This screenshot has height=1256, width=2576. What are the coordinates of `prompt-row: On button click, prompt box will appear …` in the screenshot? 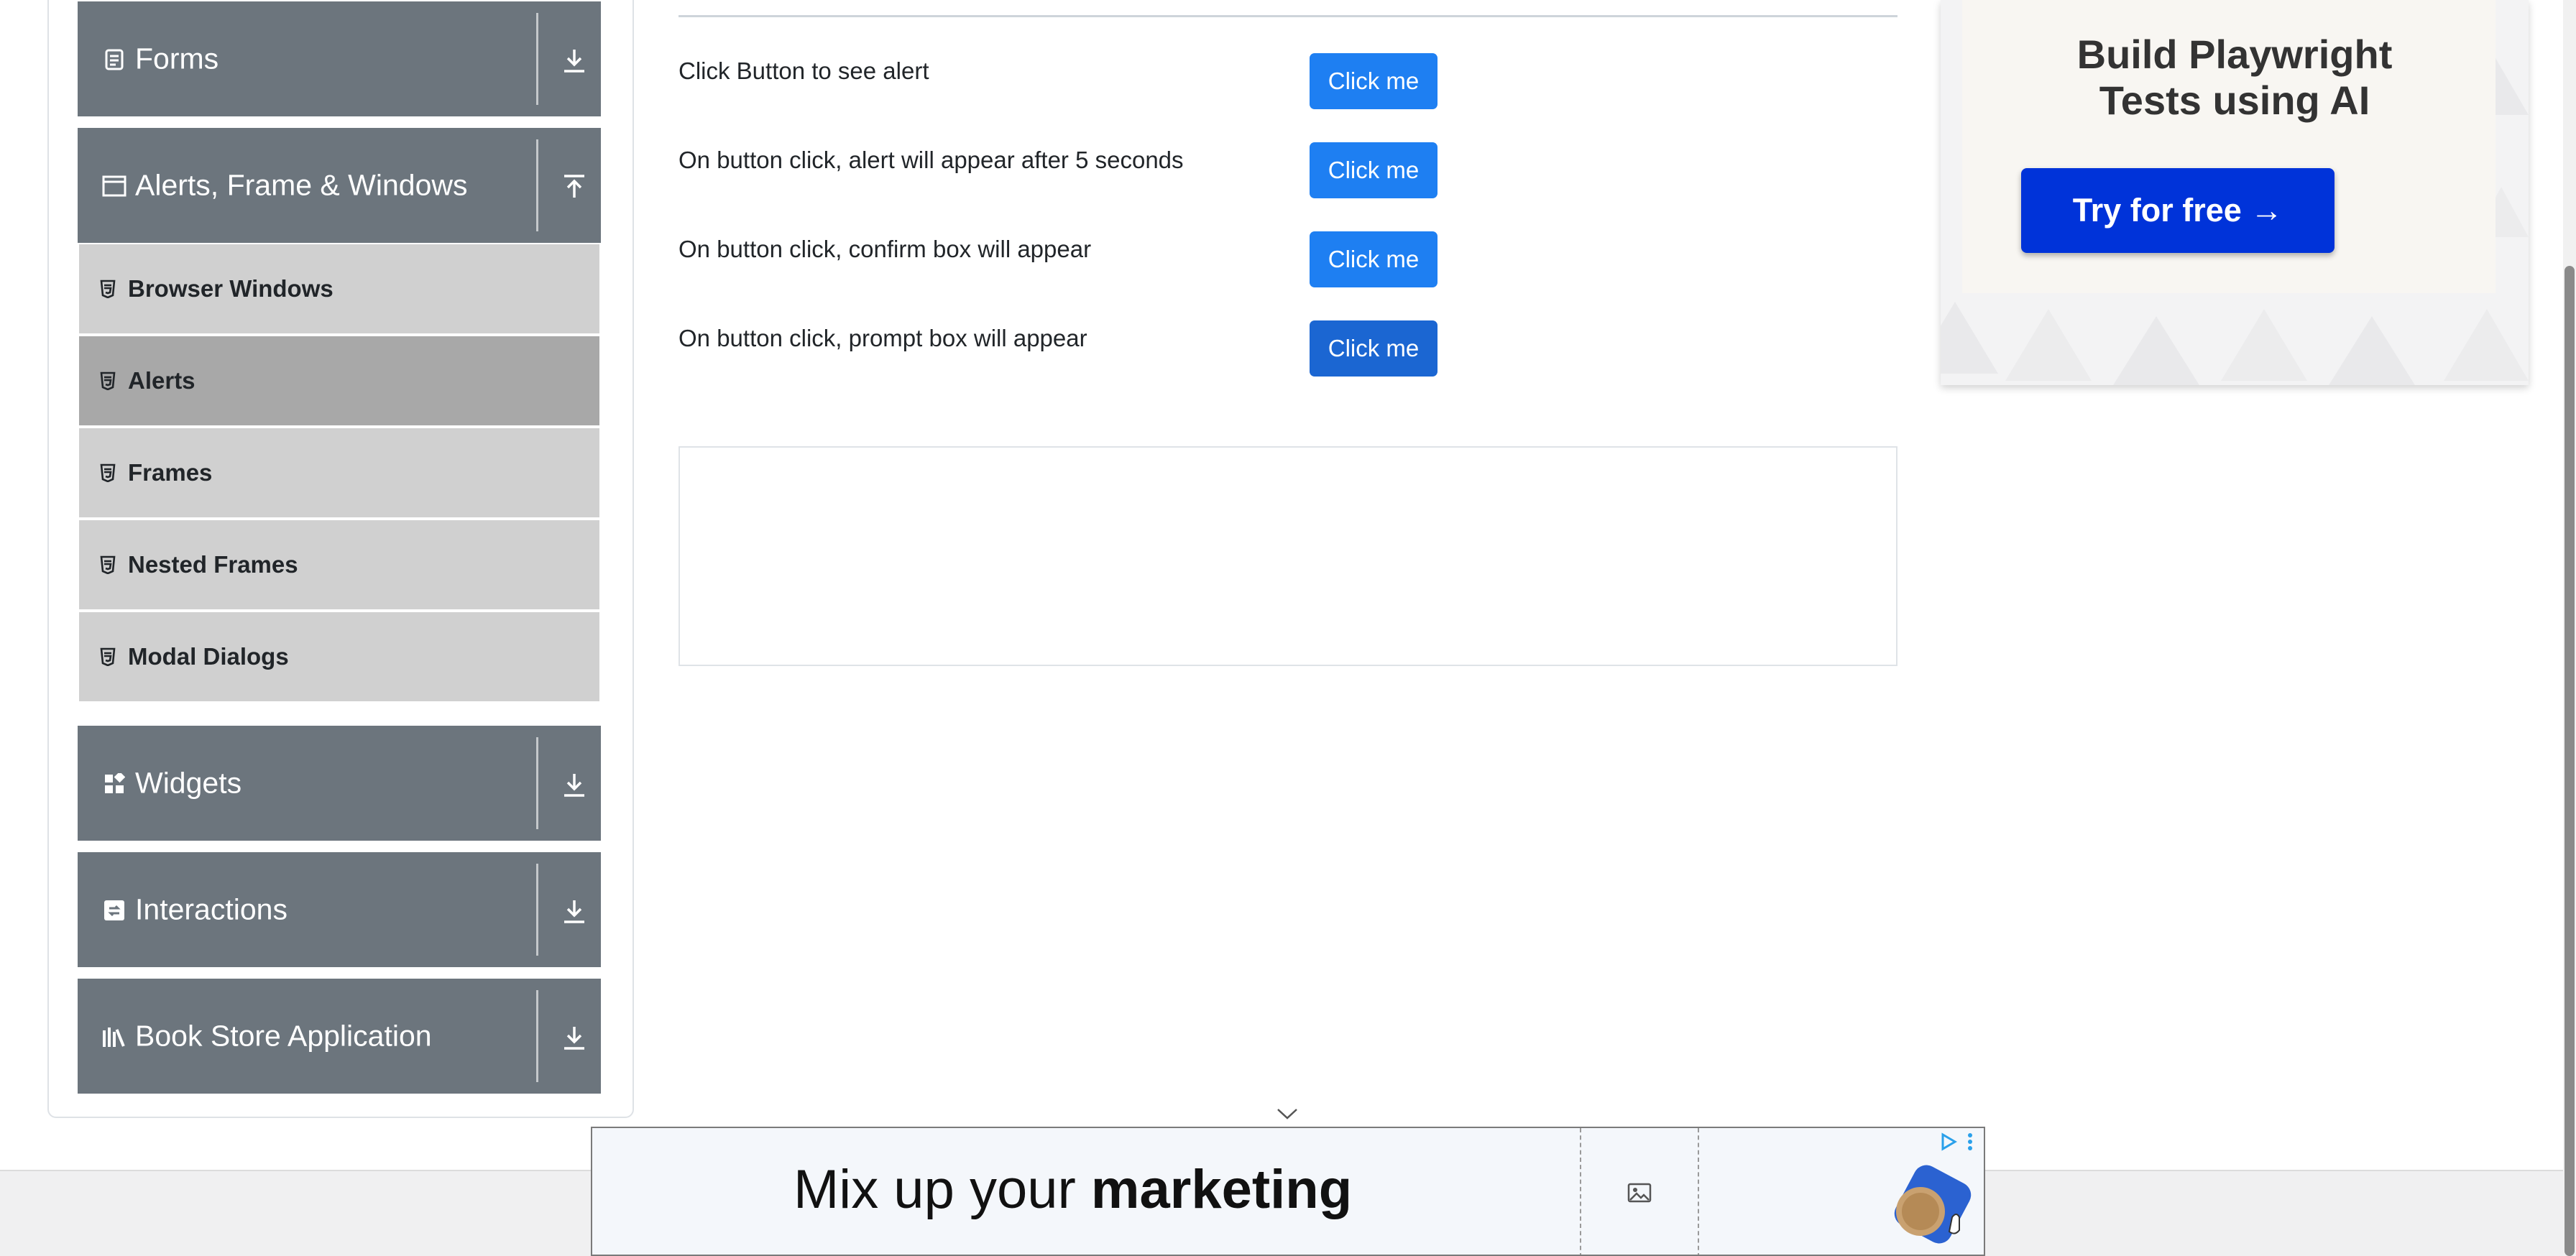 It's located at (1073, 349).